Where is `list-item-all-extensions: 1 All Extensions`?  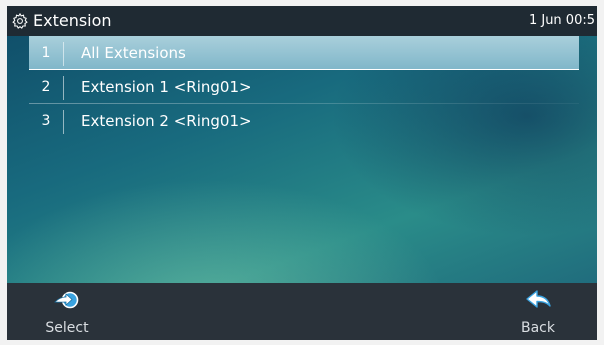 list-item-all-extensions: 1 All Extensions is located at coordinates (304, 53).